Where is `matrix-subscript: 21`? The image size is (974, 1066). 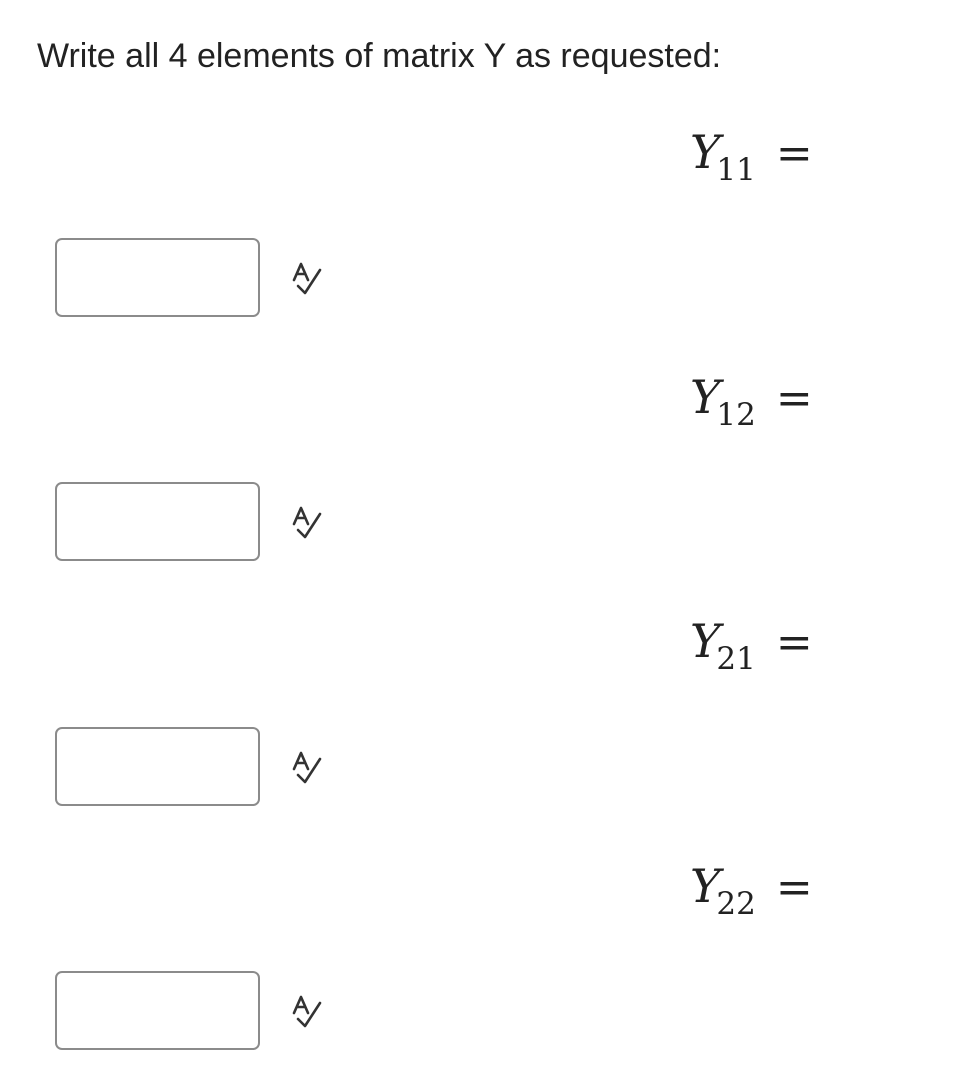 matrix-subscript: 21 is located at coordinates (736, 659).